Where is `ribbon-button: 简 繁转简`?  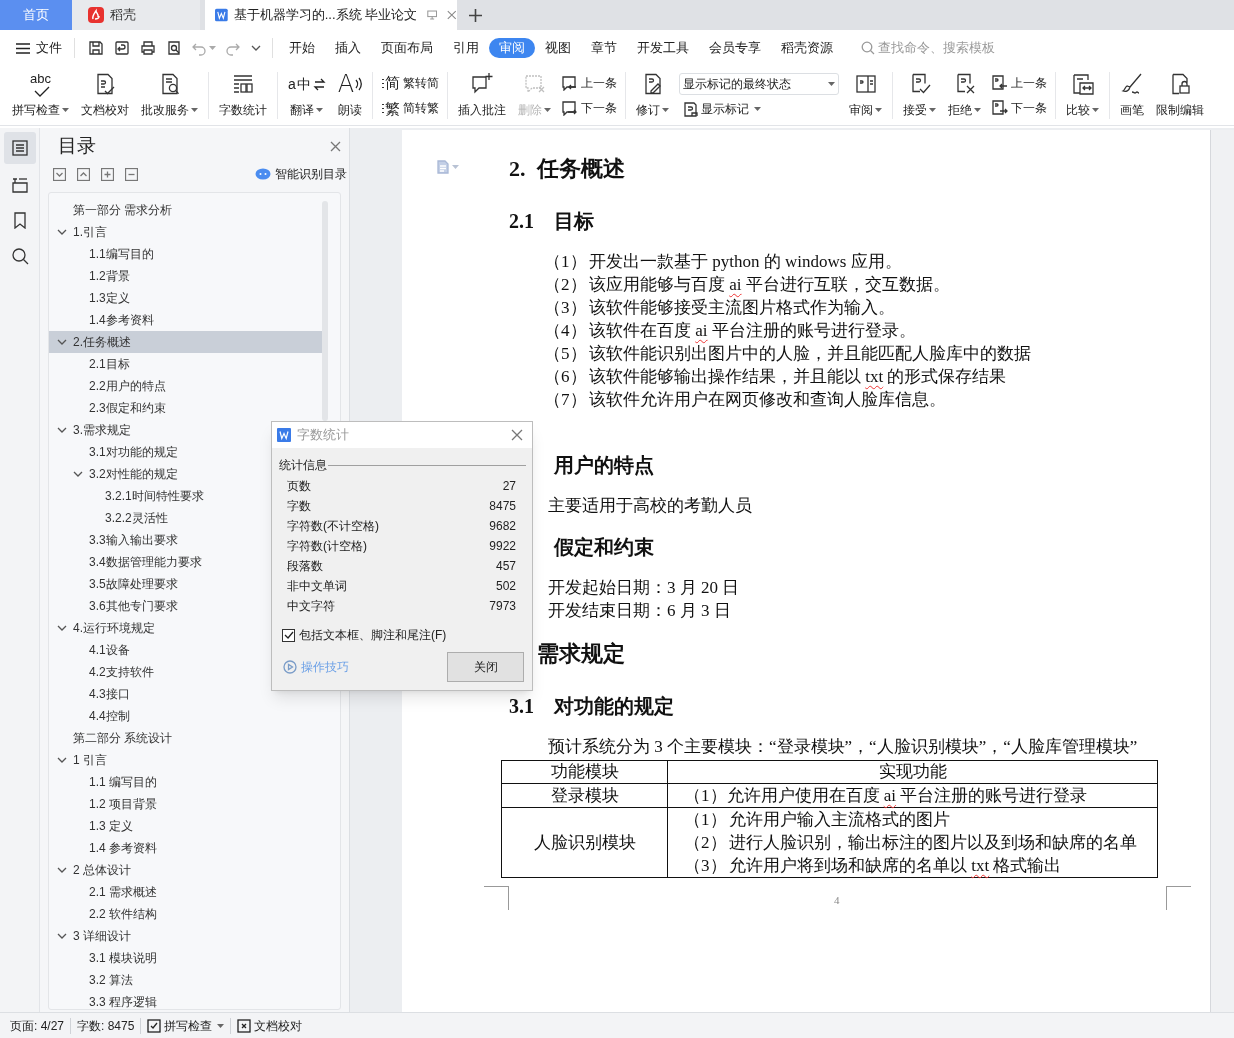
ribbon-button: 简 繁转简 is located at coordinates (410, 82).